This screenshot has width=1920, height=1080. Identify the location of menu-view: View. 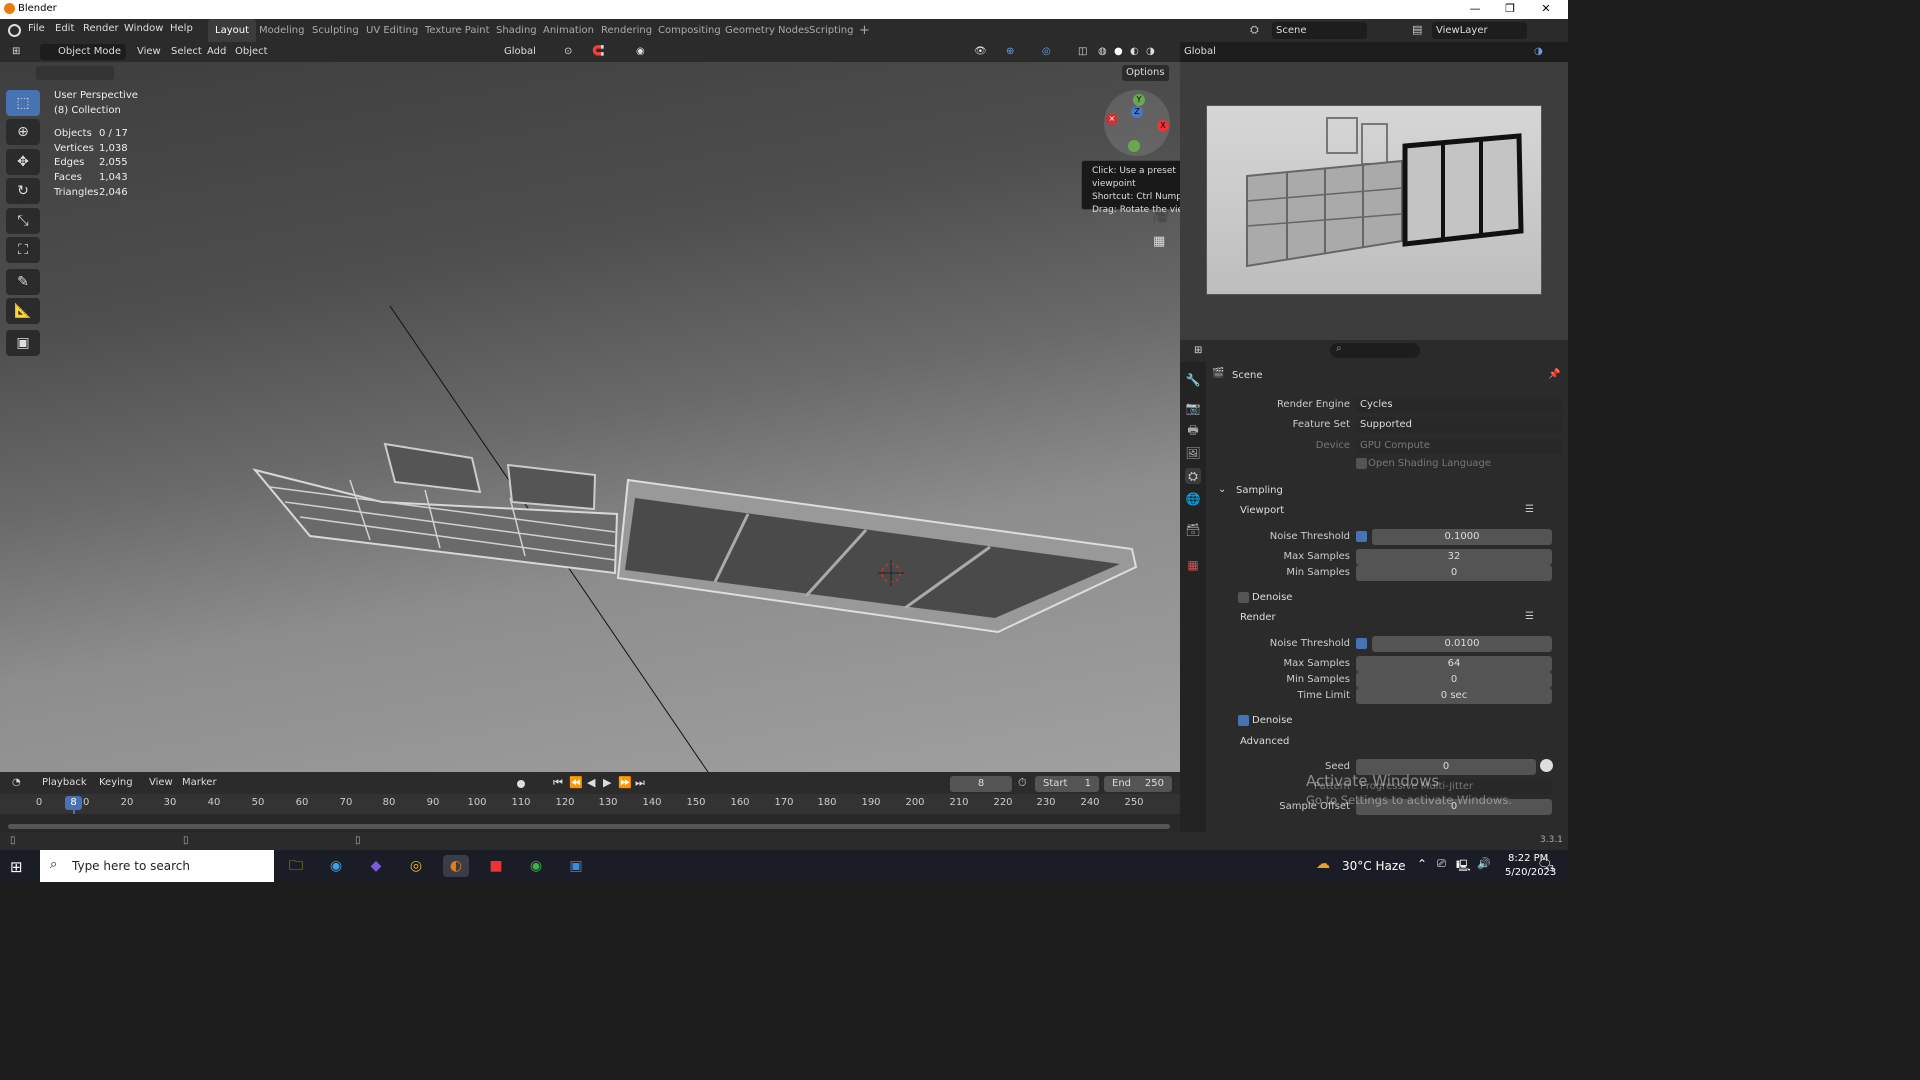
(149, 52).